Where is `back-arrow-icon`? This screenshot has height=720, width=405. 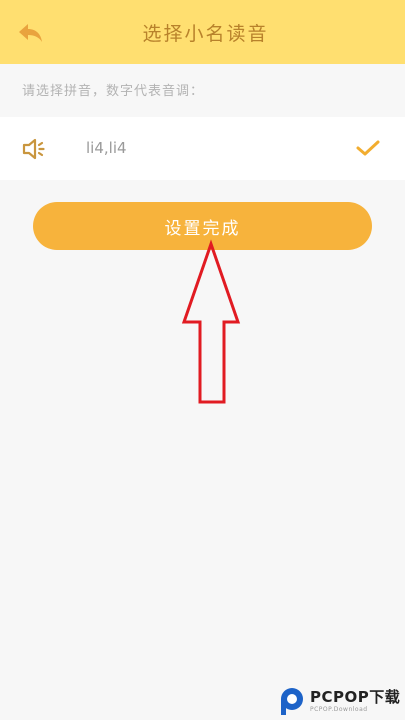
back-arrow-icon is located at coordinates (30, 33).